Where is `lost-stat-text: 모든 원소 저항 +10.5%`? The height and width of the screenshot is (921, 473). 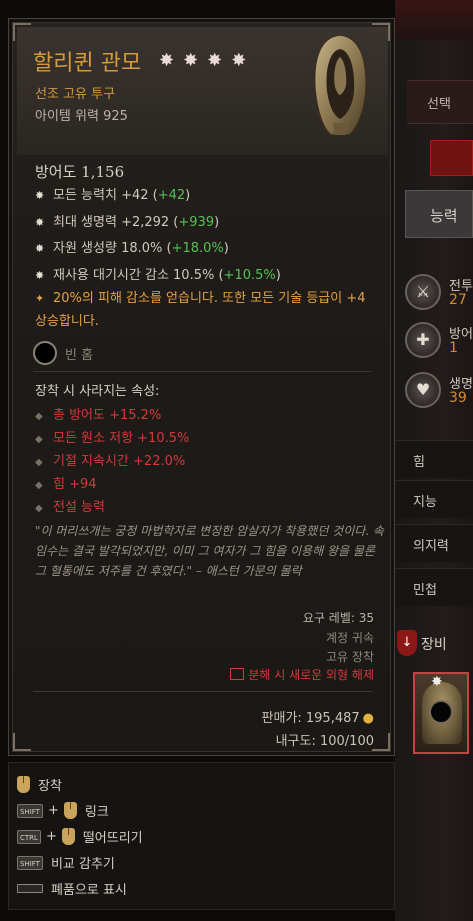
lost-stat-text: 모든 원소 저항 +10.5% is located at coordinates (121, 438).